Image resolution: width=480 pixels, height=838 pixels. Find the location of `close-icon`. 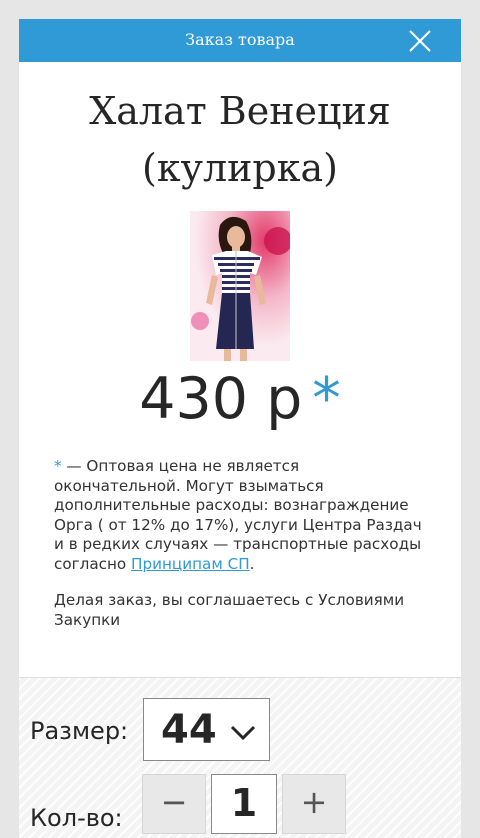

close-icon is located at coordinates (420, 41).